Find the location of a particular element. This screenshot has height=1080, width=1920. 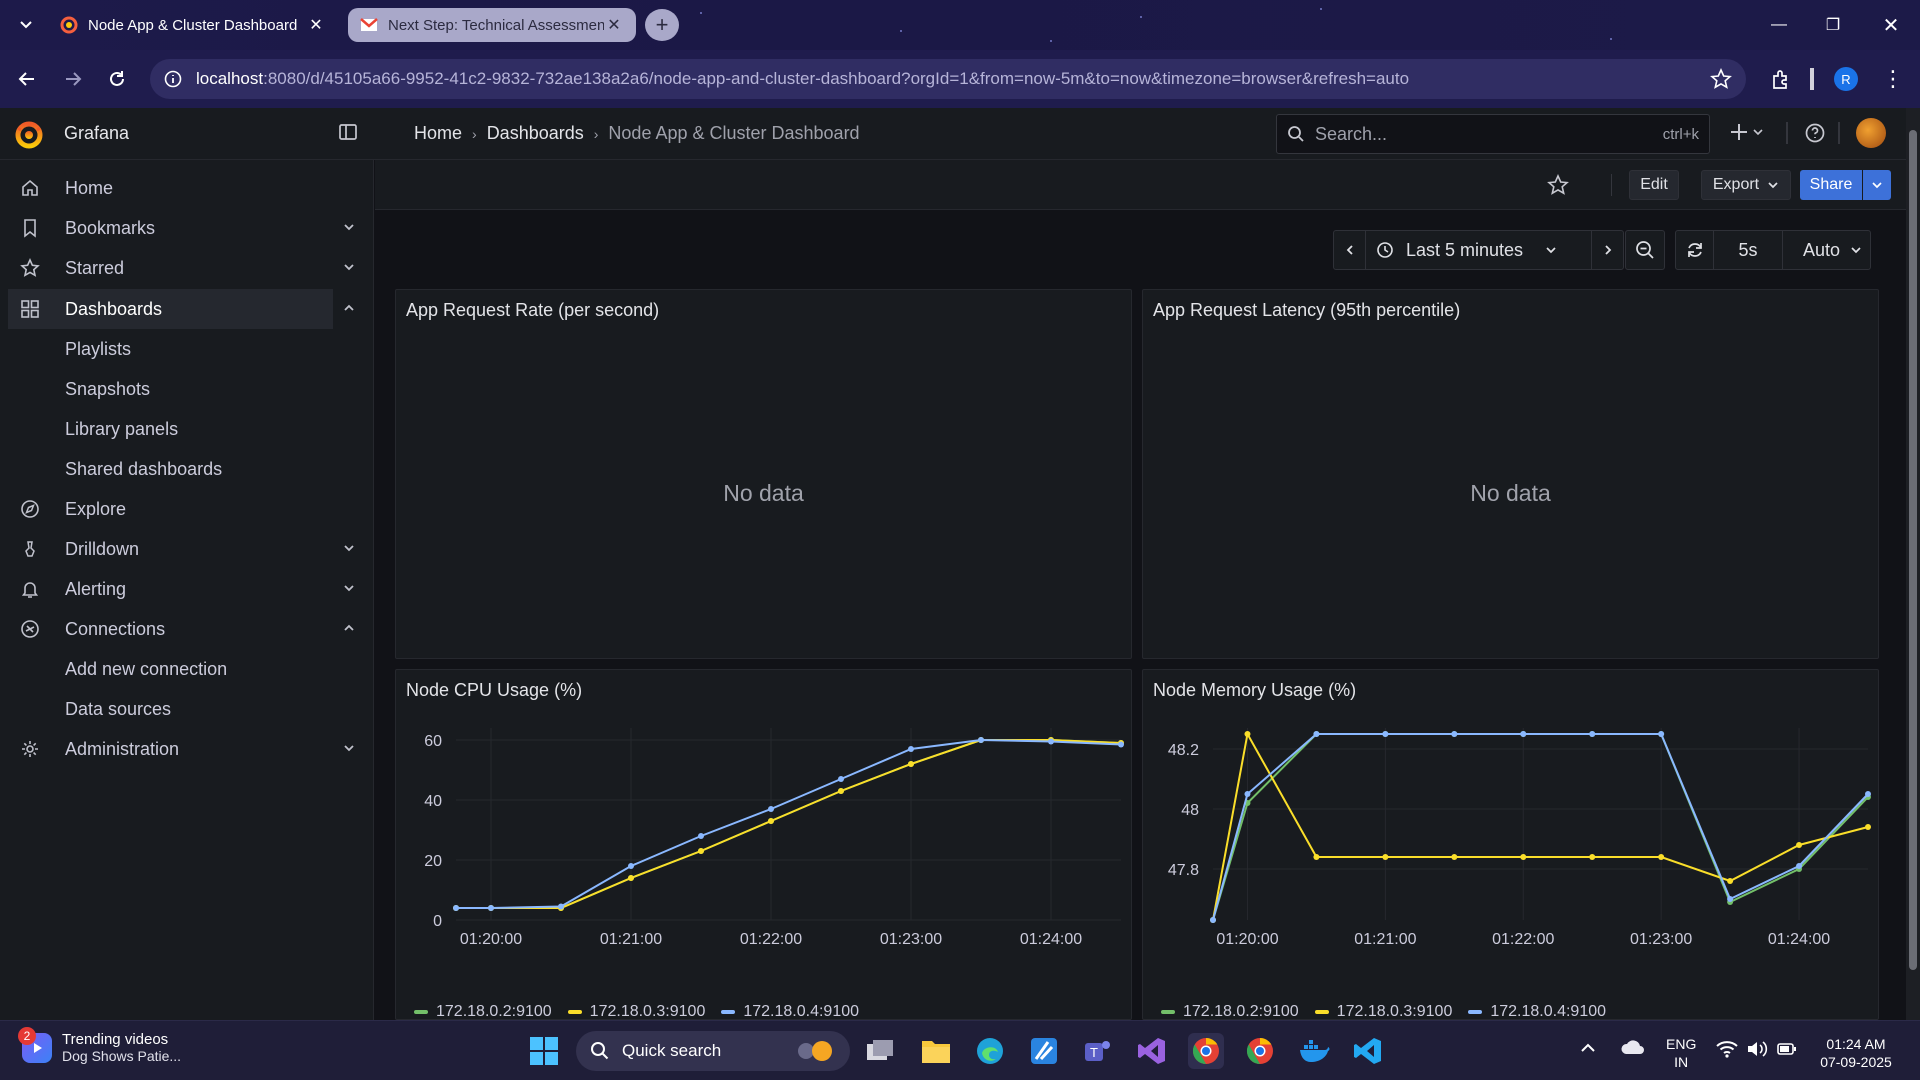

page-scrollbar is located at coordinates (1913, 564).